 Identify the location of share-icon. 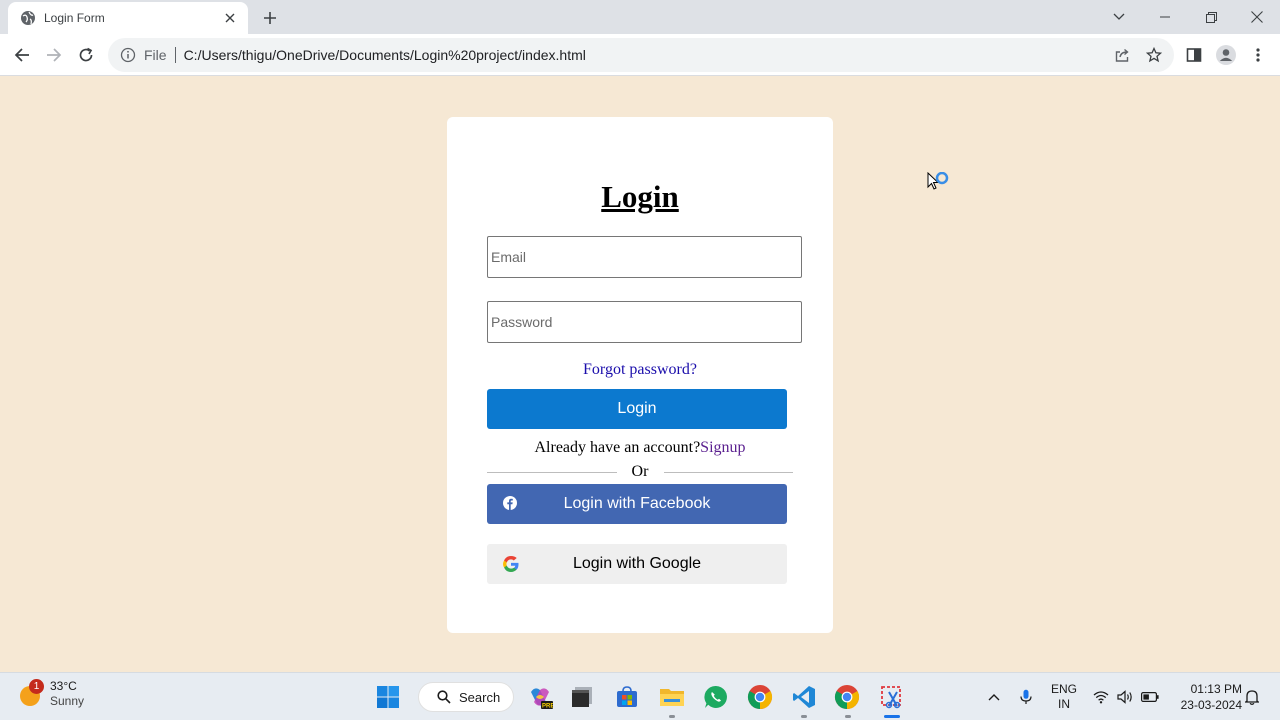
(1122, 55).